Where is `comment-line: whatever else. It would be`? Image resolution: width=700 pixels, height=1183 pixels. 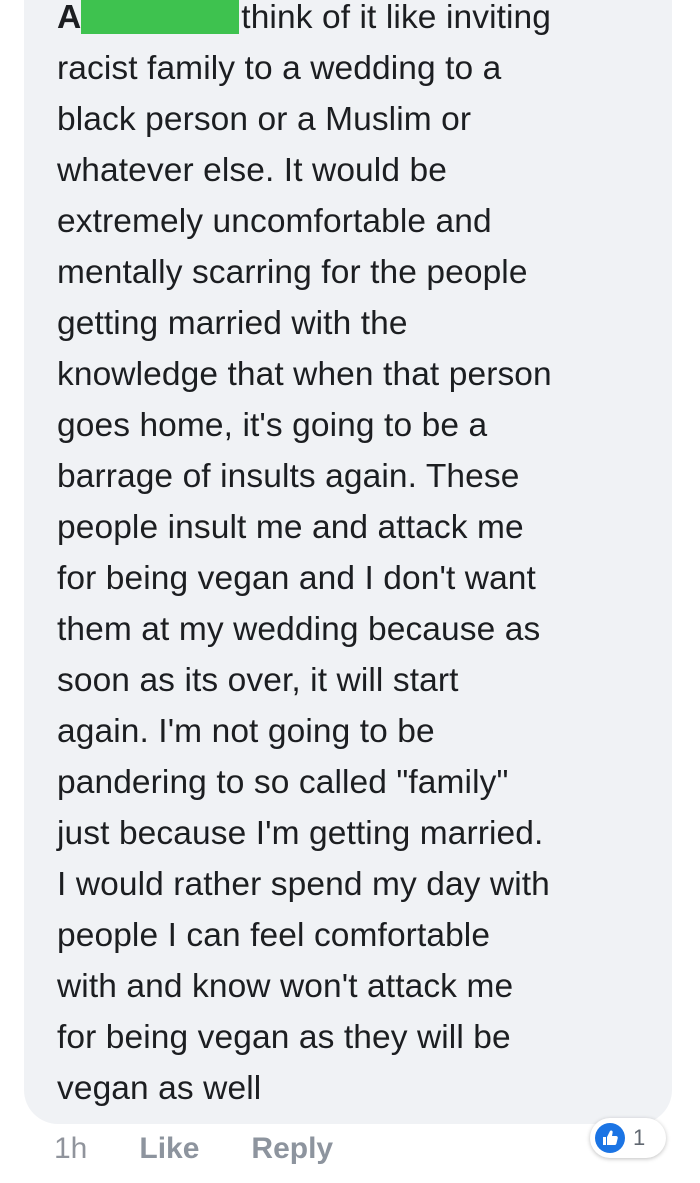 comment-line: whatever else. It would be is located at coordinates (252, 170).